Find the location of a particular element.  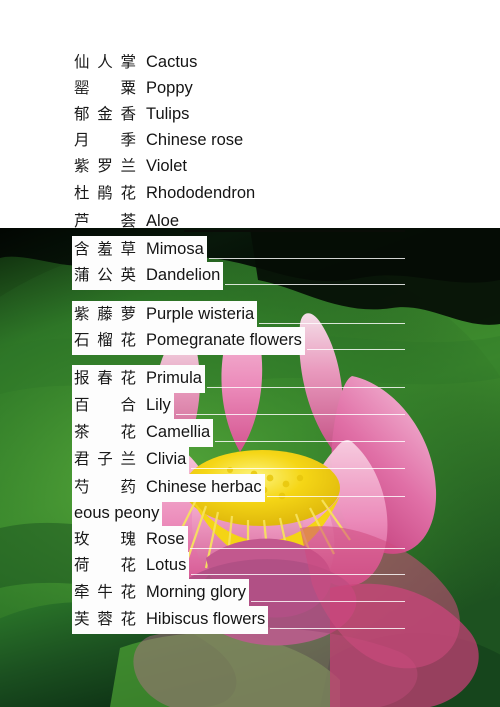

flower-name-chinese: 芍药 is located at coordinates (105, 487).